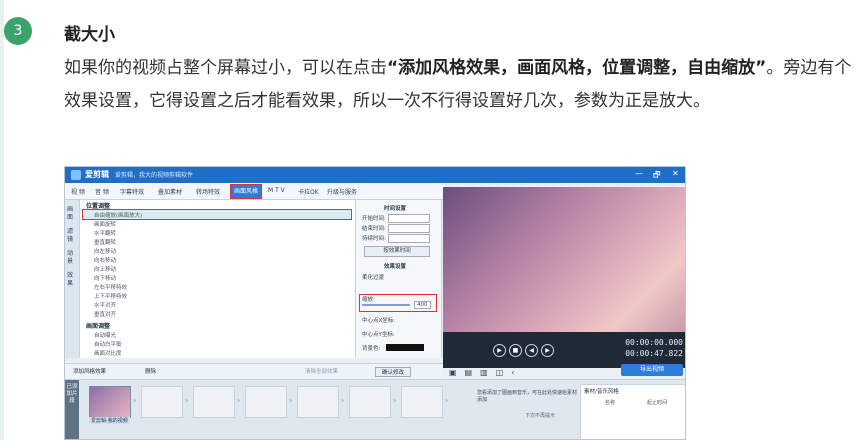 This screenshot has width=868, height=440. What do you see at coordinates (375, 175) in the screenshot?
I see `app-titlebar: 爱剪辑 爱剪辑，我大的视频剪辑软件 — 🗗 ✕` at bounding box center [375, 175].